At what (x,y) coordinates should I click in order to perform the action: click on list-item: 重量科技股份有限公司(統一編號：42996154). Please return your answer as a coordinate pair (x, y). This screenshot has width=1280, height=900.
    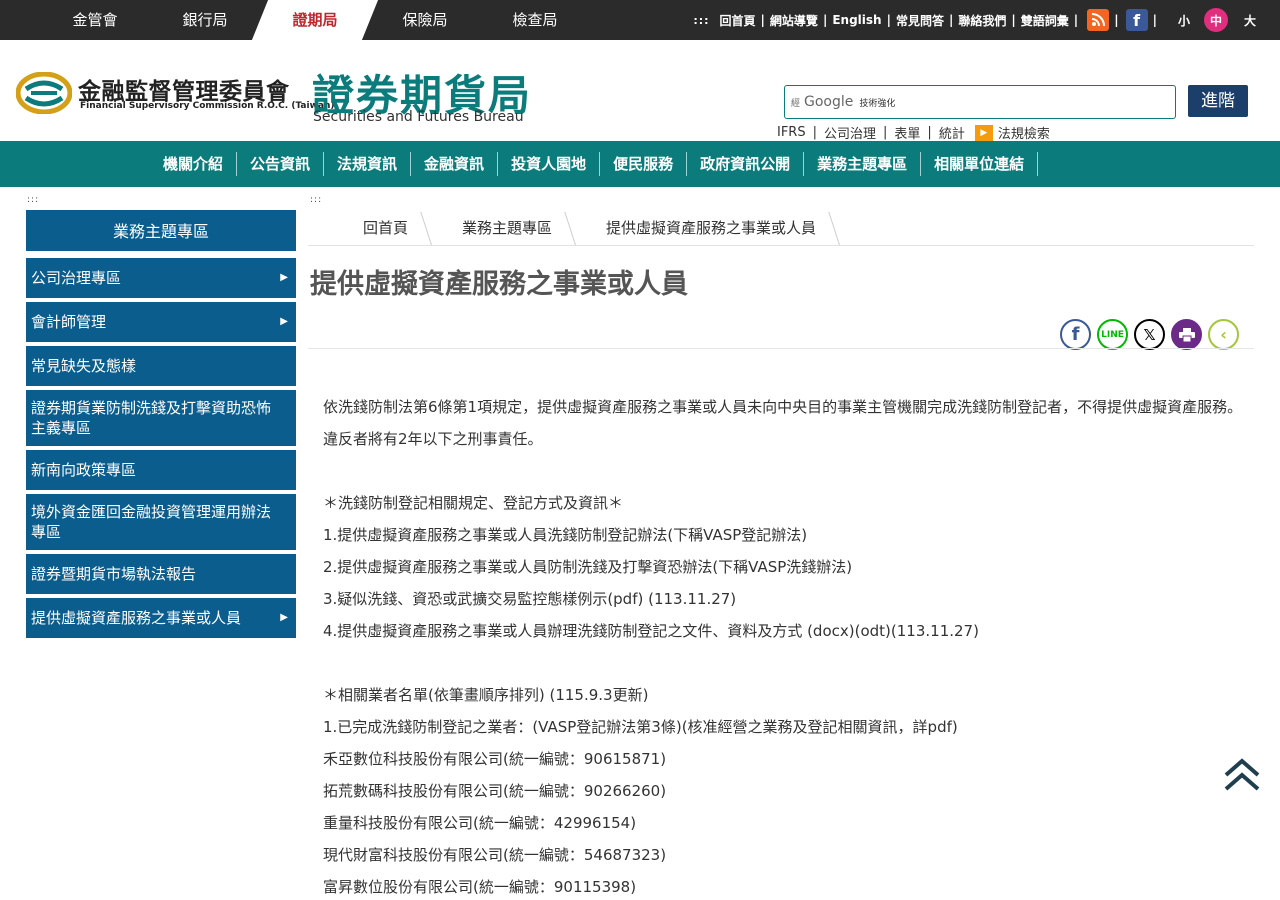
    Looking at the image, I should click on (480, 823).